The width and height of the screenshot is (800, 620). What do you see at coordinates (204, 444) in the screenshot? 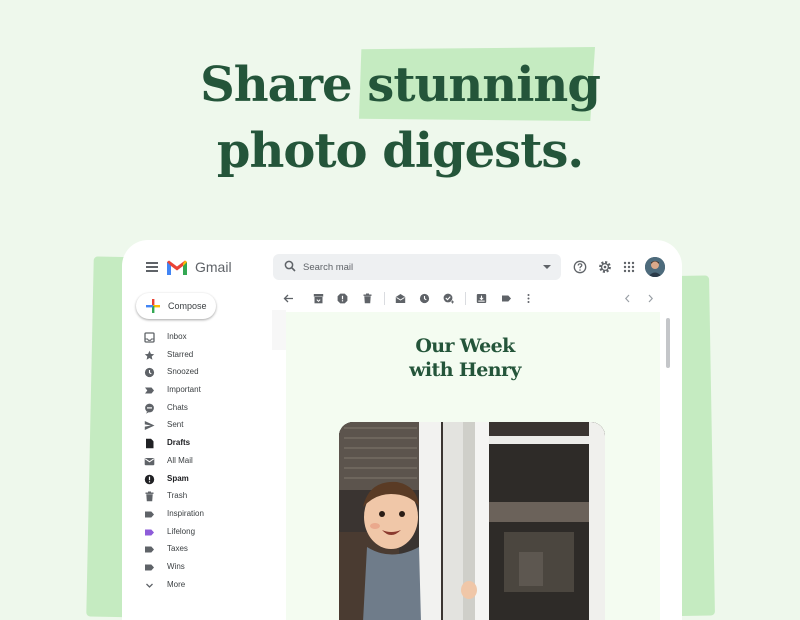
I see `sidebar-item-drafts: Drafts` at bounding box center [204, 444].